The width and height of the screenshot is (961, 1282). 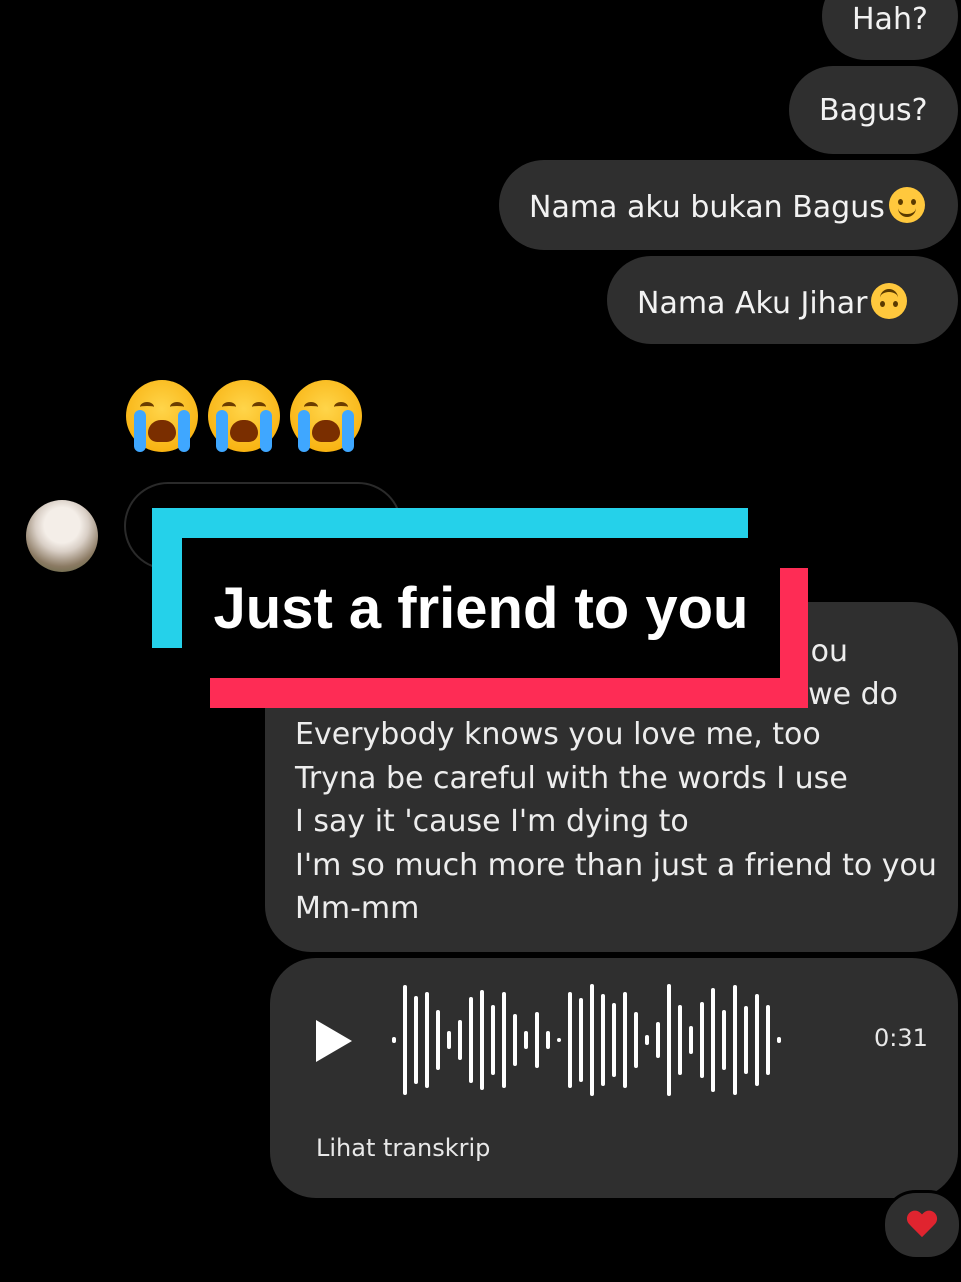 What do you see at coordinates (357, 909) in the screenshot?
I see `lyric-line: Mm-mm` at bounding box center [357, 909].